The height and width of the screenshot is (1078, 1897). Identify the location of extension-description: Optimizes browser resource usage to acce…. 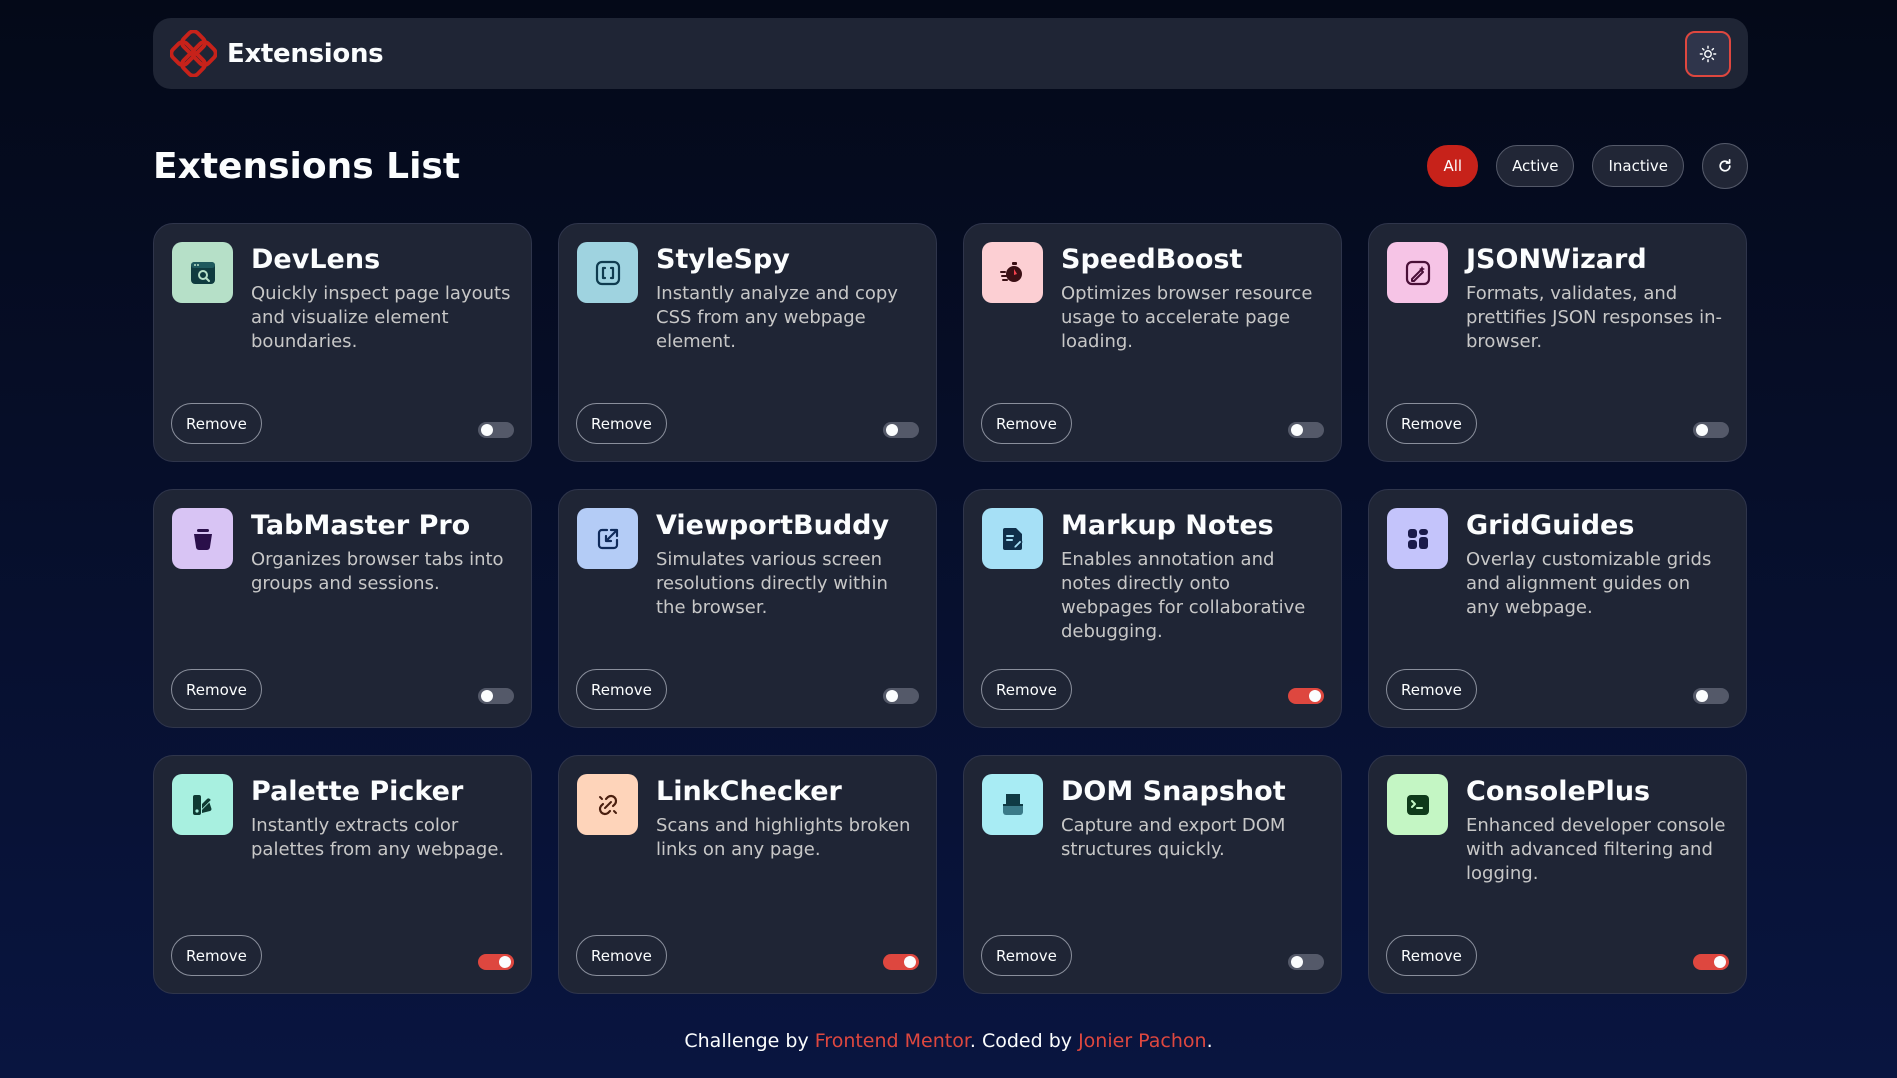
(1187, 317).